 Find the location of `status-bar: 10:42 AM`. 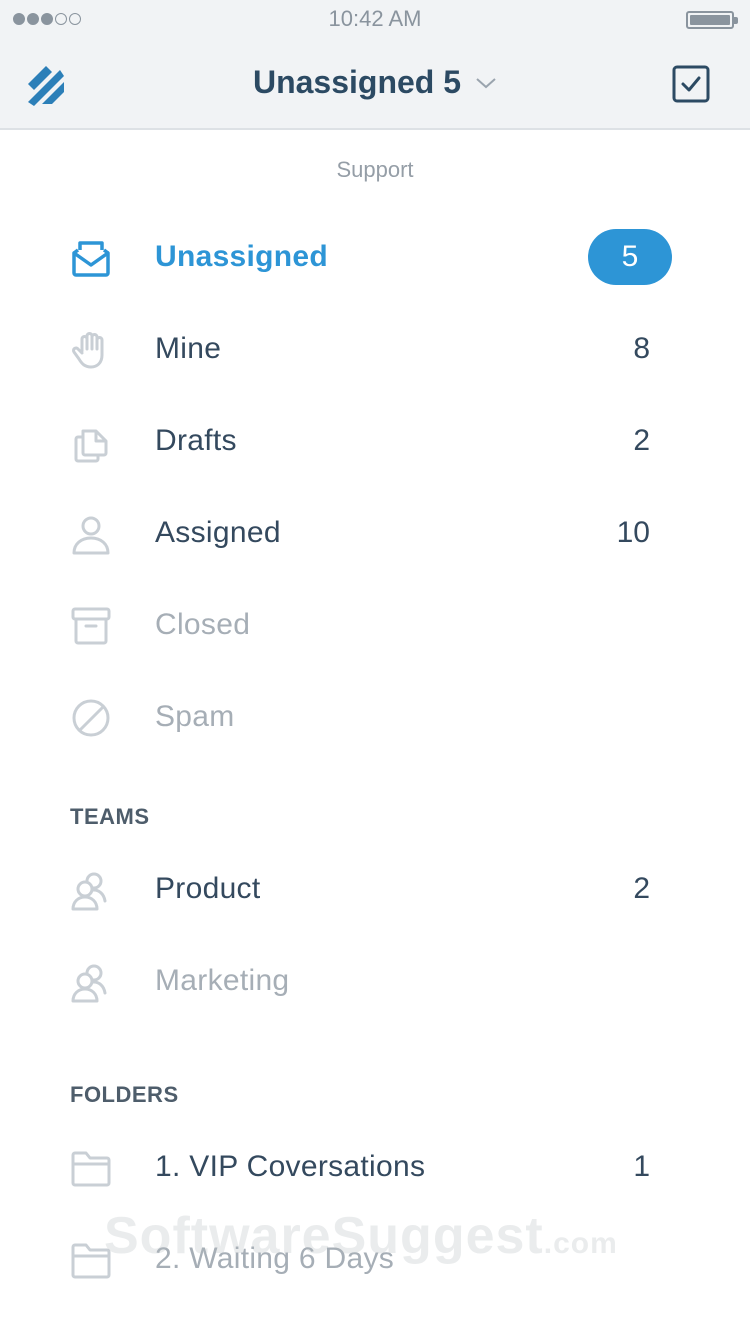

status-bar: 10:42 AM is located at coordinates (375, 20).